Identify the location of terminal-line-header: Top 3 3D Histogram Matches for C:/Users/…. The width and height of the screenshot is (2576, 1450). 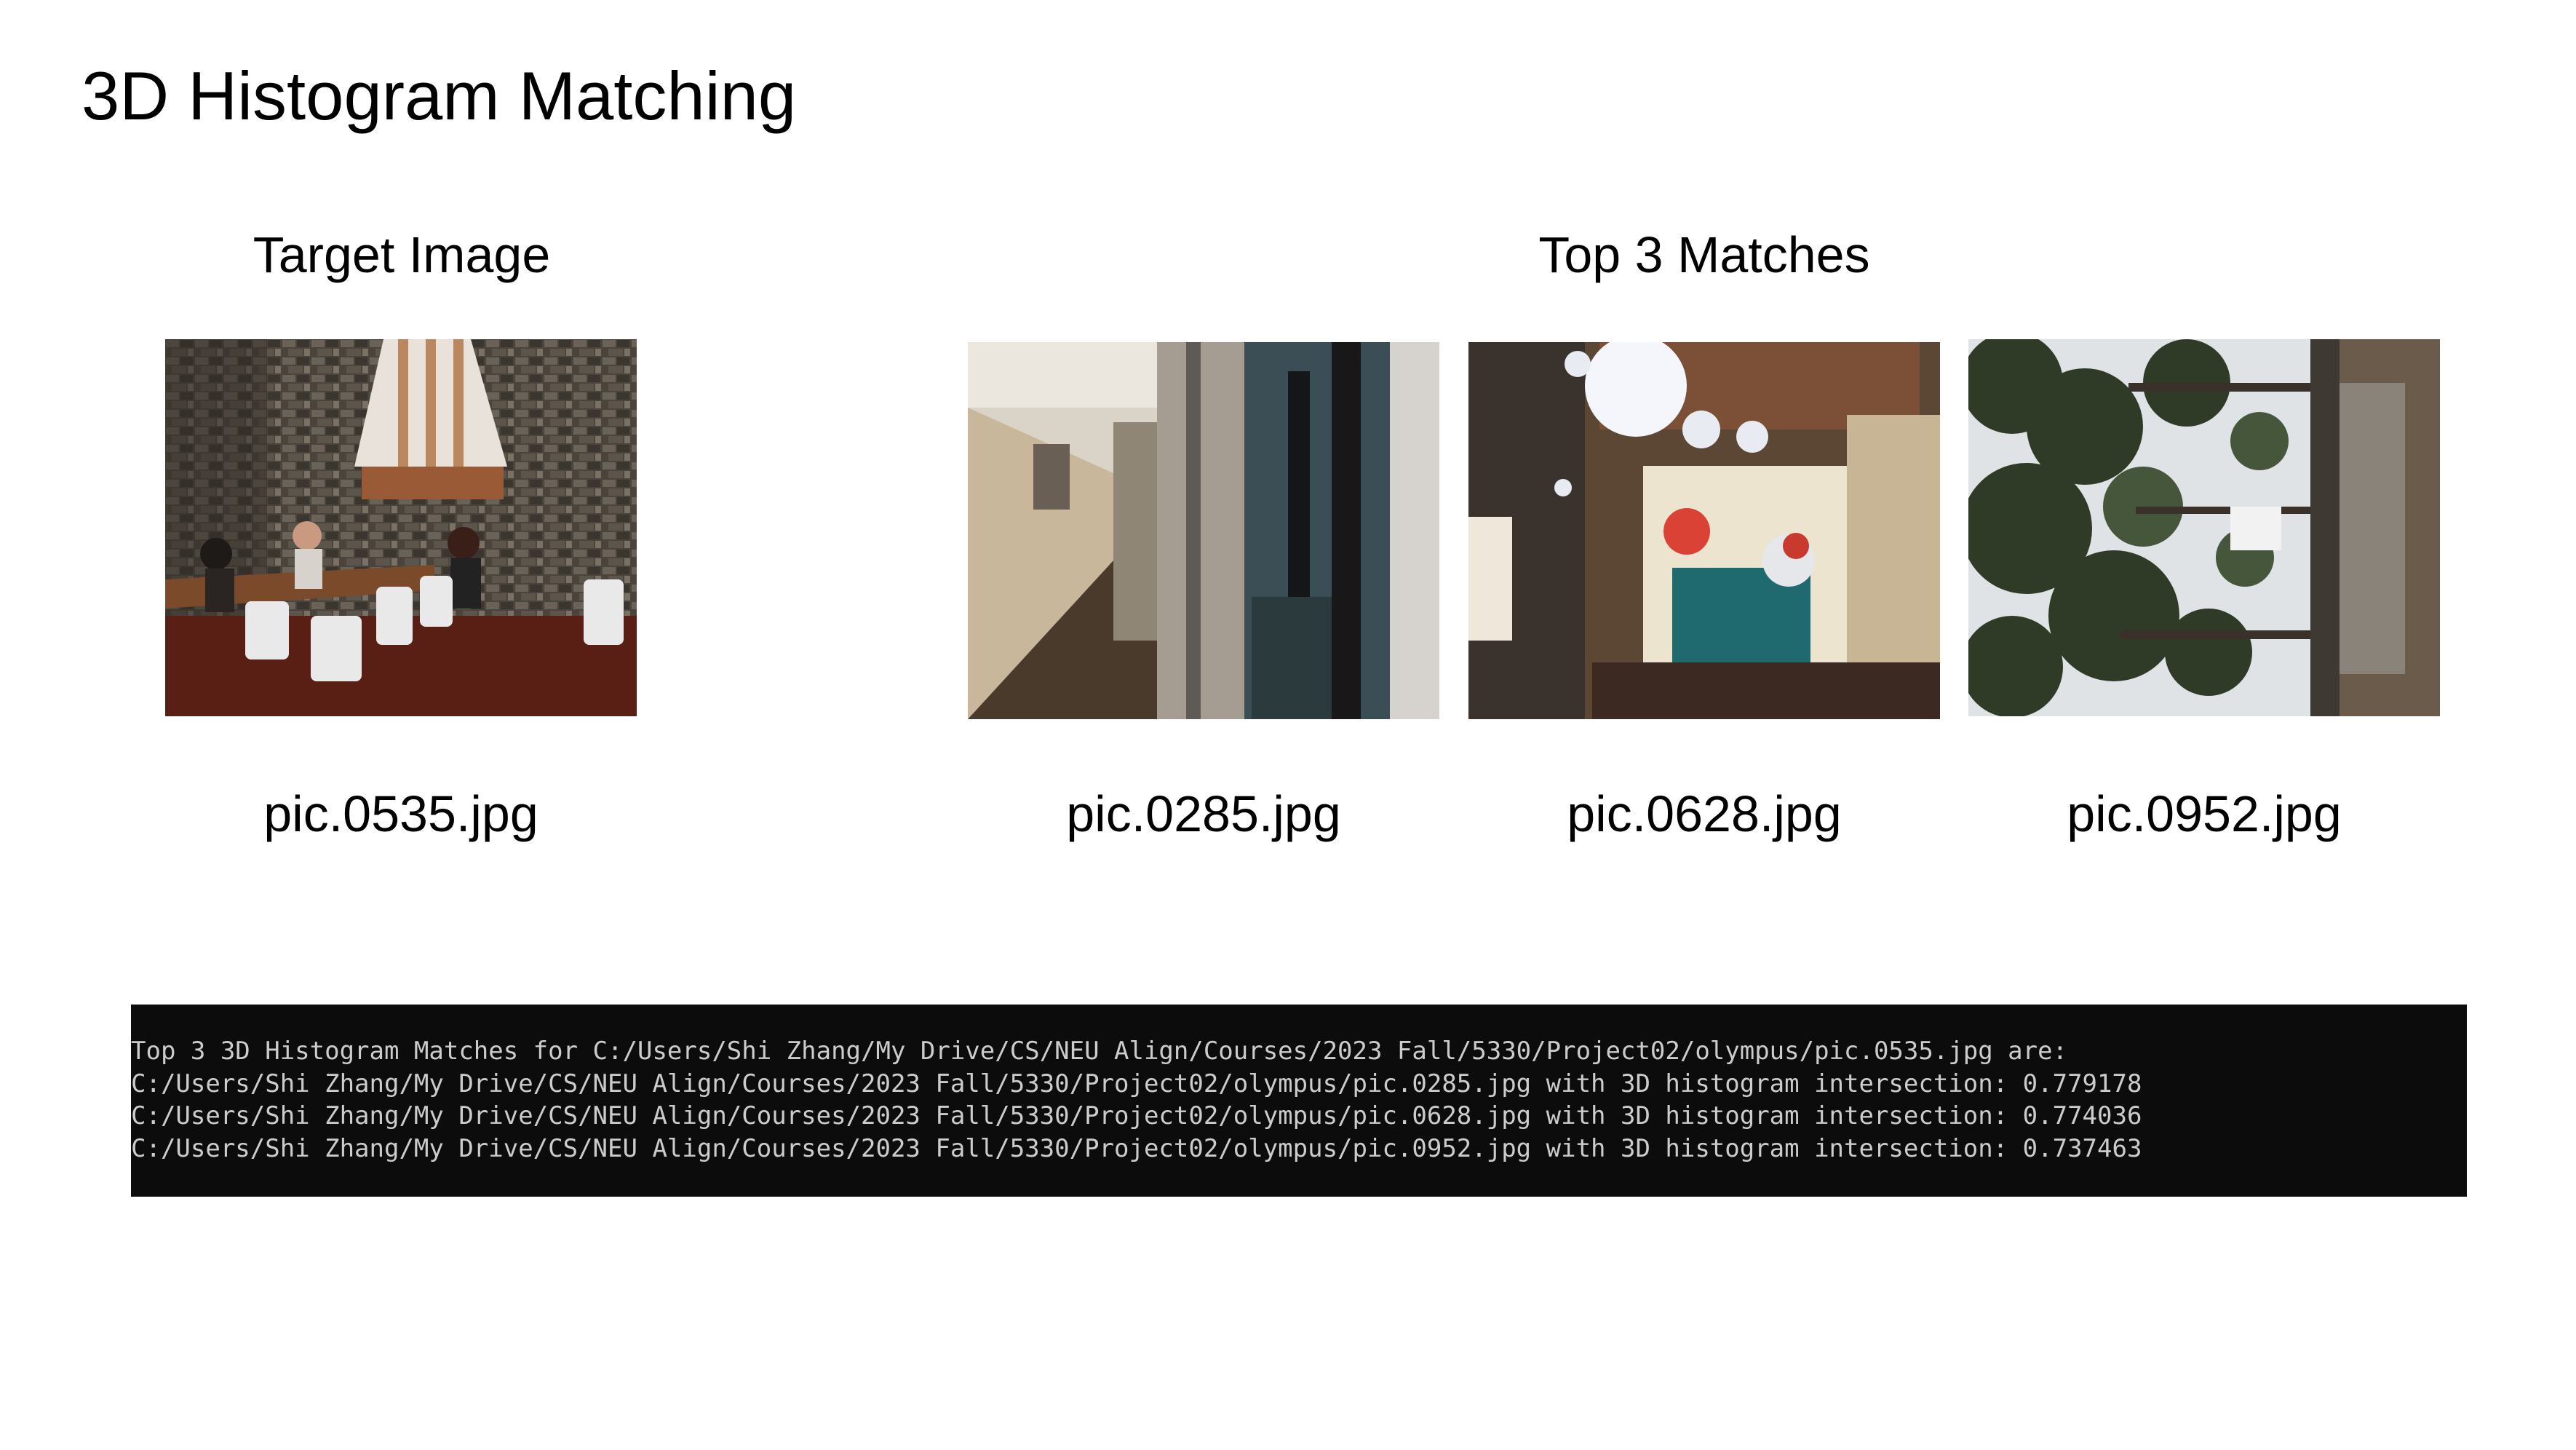
(1099, 1051).